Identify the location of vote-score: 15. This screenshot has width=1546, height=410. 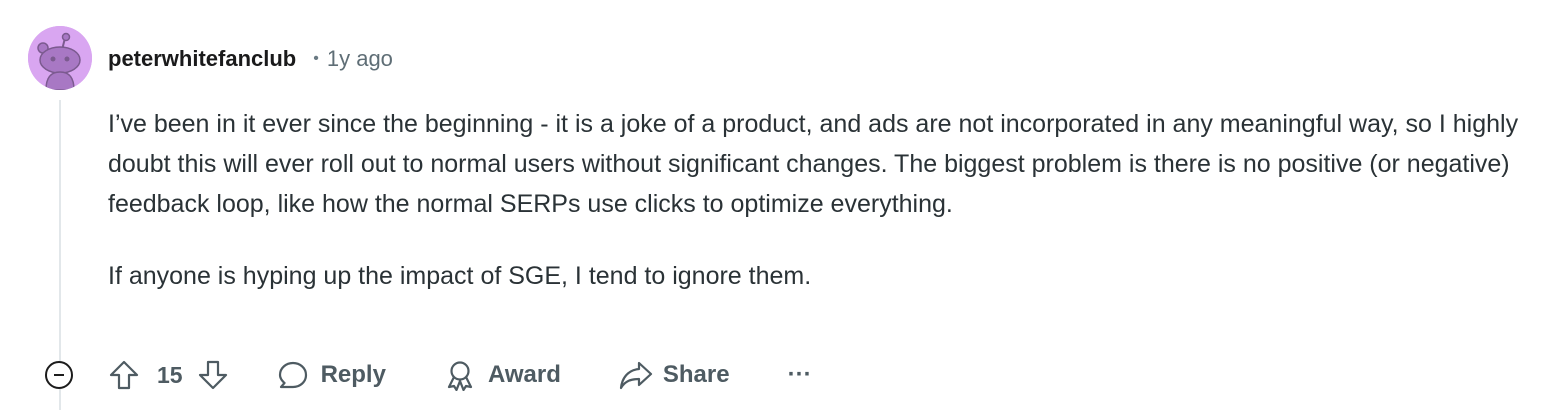
(170, 374).